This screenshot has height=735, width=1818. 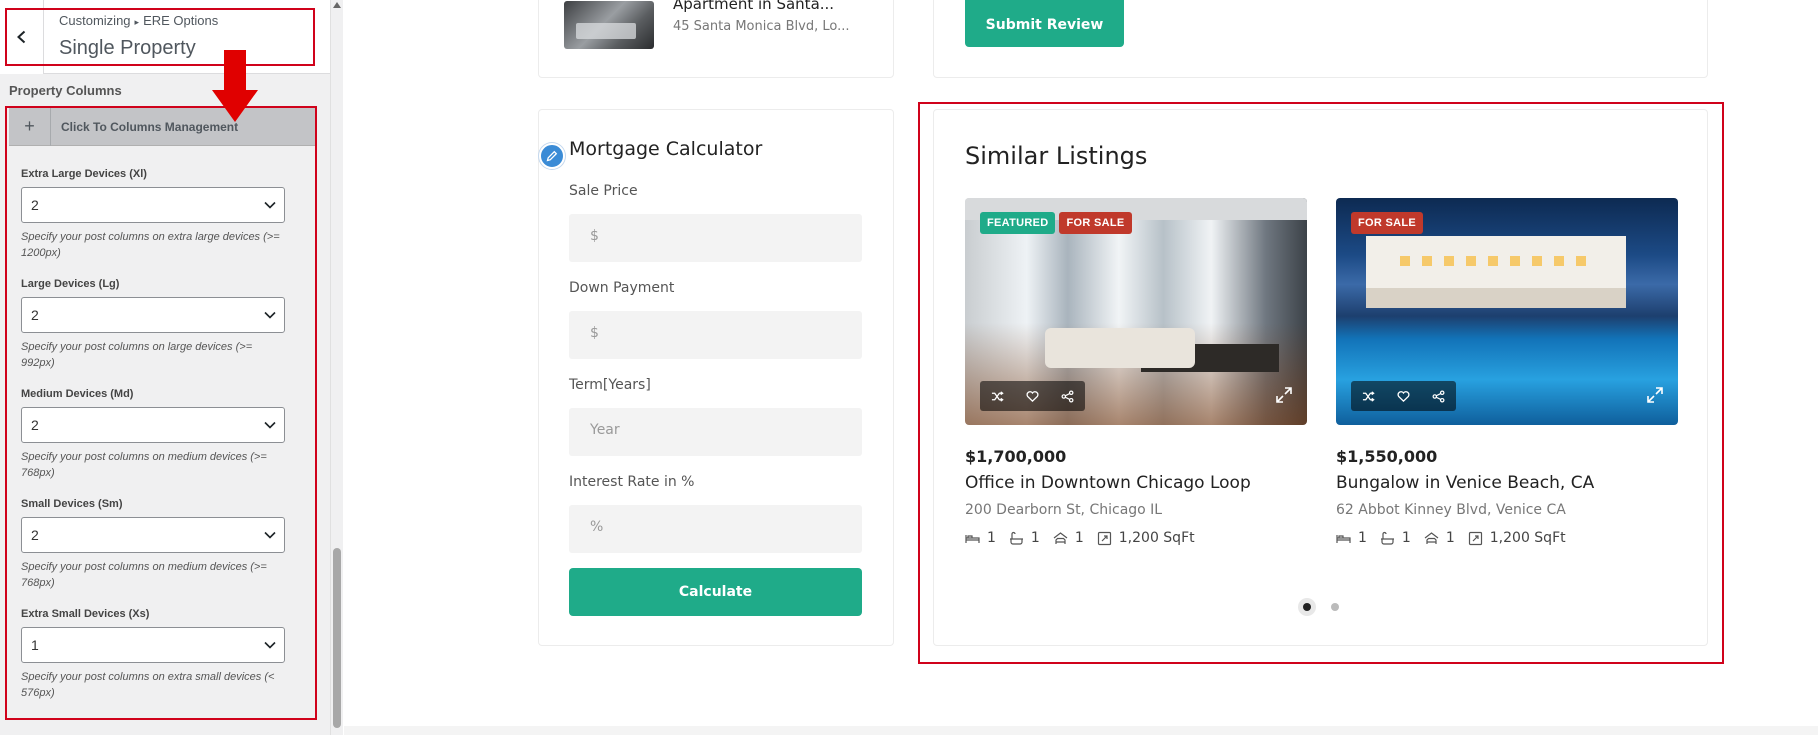 What do you see at coordinates (1016, 538) in the screenshot?
I see `bath-icon` at bounding box center [1016, 538].